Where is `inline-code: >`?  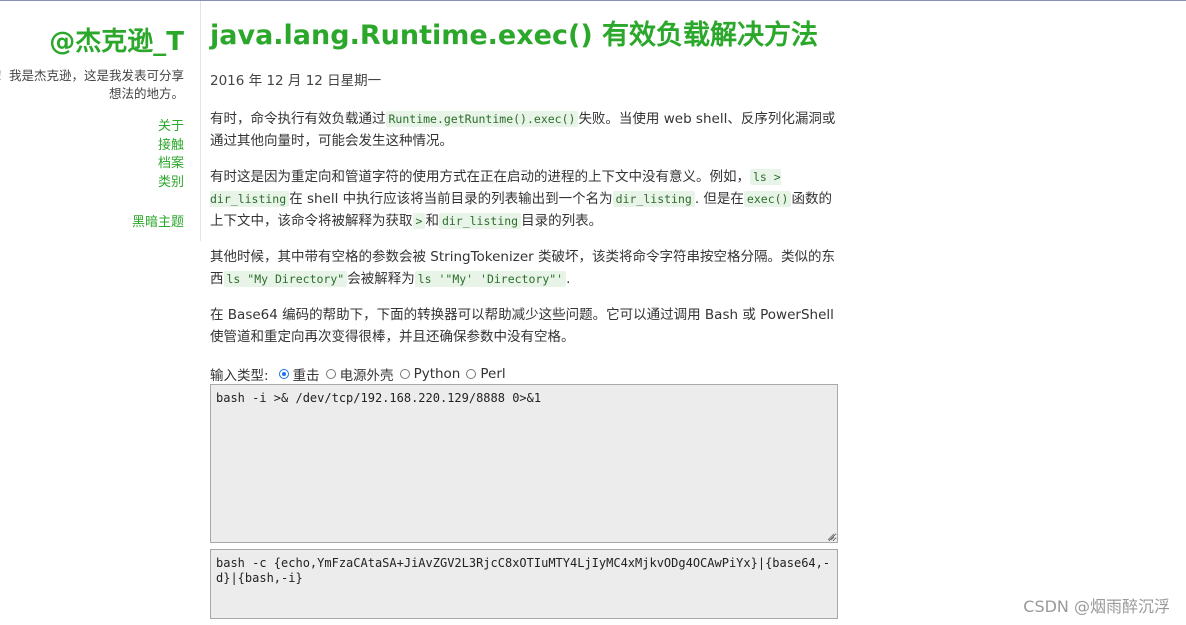 inline-code: > is located at coordinates (419, 221).